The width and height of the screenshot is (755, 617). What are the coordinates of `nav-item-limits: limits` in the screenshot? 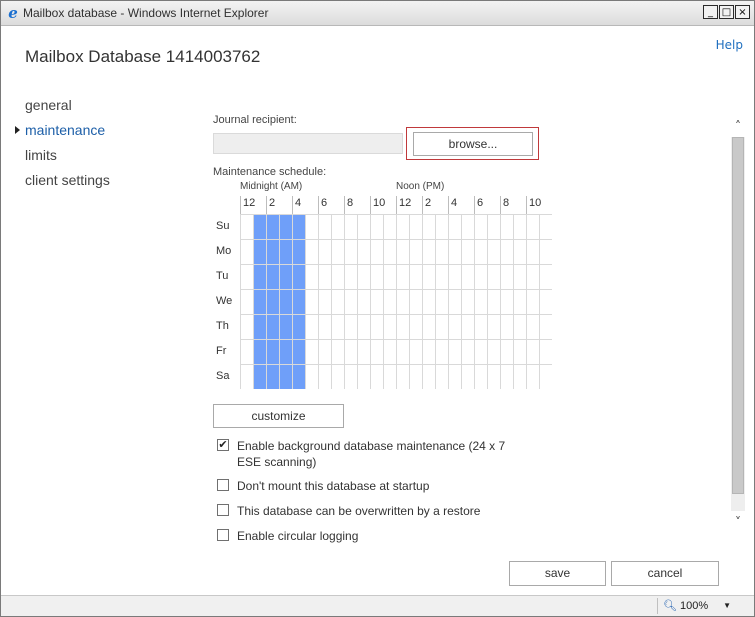 It's located at (67, 159).